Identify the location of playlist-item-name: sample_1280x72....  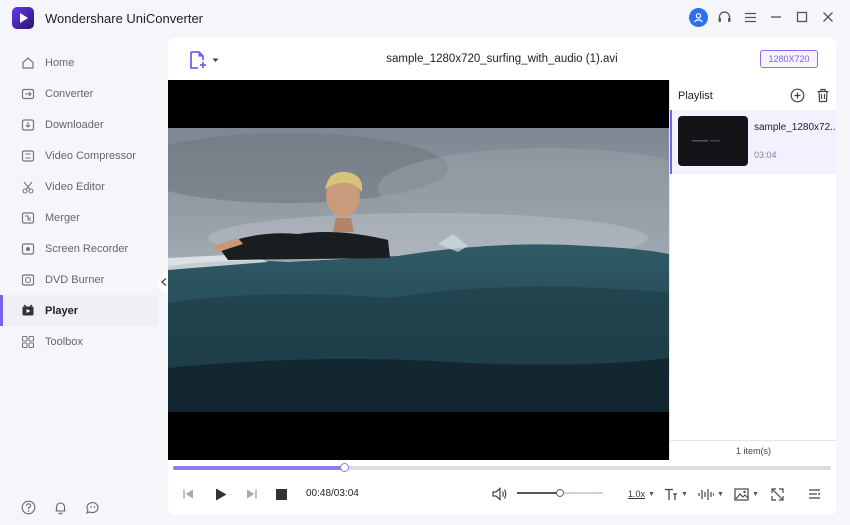
(795, 127).